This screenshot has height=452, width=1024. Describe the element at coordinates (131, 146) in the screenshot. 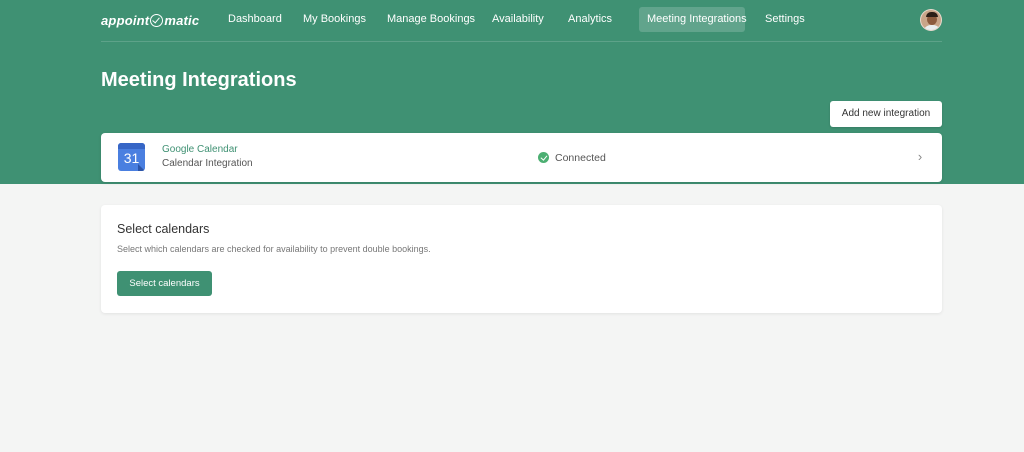

I see `calendar-icon-header` at that location.